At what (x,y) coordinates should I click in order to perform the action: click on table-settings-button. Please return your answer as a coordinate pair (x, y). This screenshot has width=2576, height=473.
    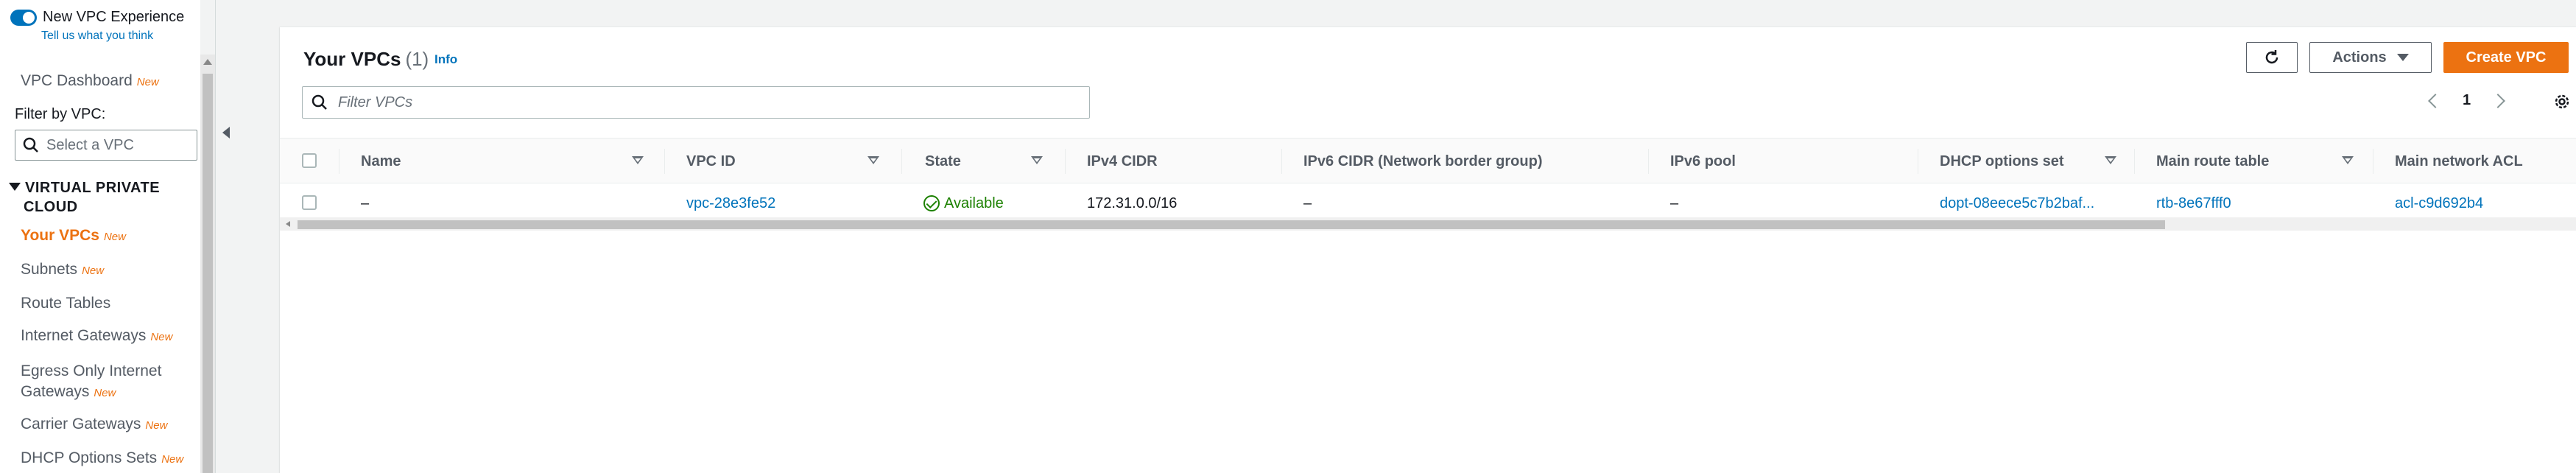
    Looking at the image, I should click on (2562, 104).